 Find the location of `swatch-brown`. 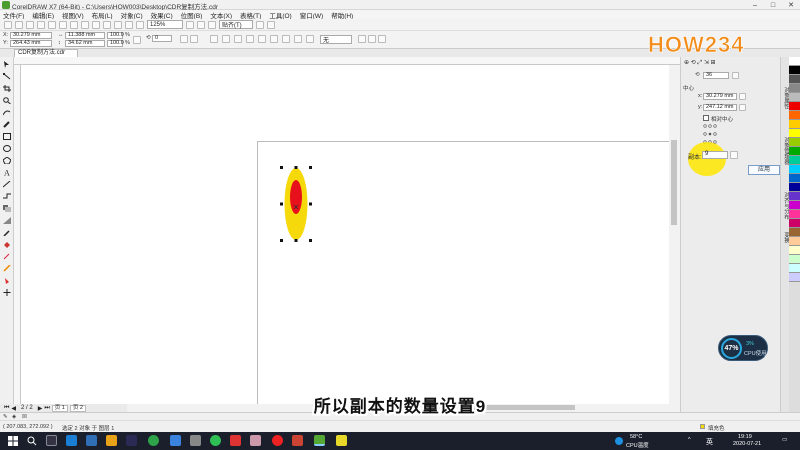

swatch-brown is located at coordinates (794, 232).